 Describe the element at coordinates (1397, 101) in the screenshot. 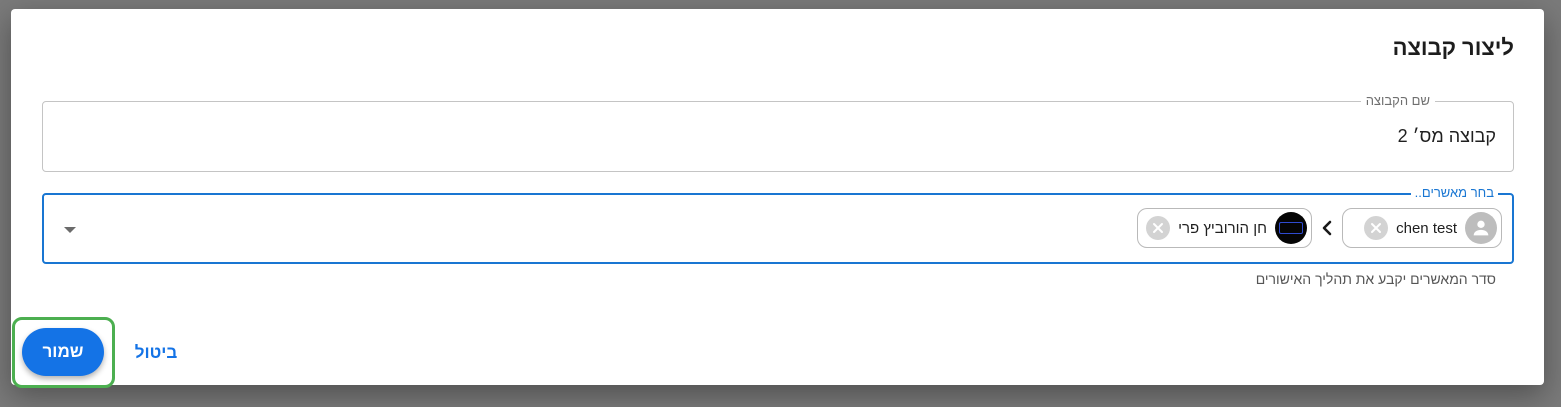

I see `group-name-label: שם הקבוצה` at that location.